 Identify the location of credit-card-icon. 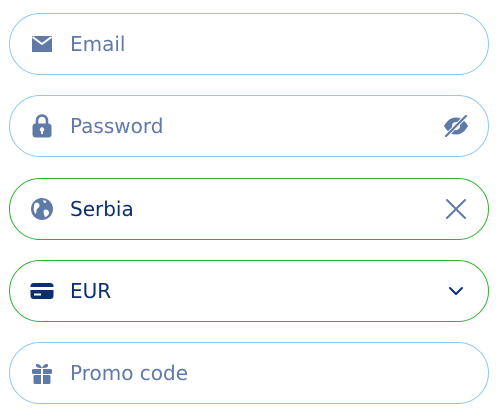
(42, 291).